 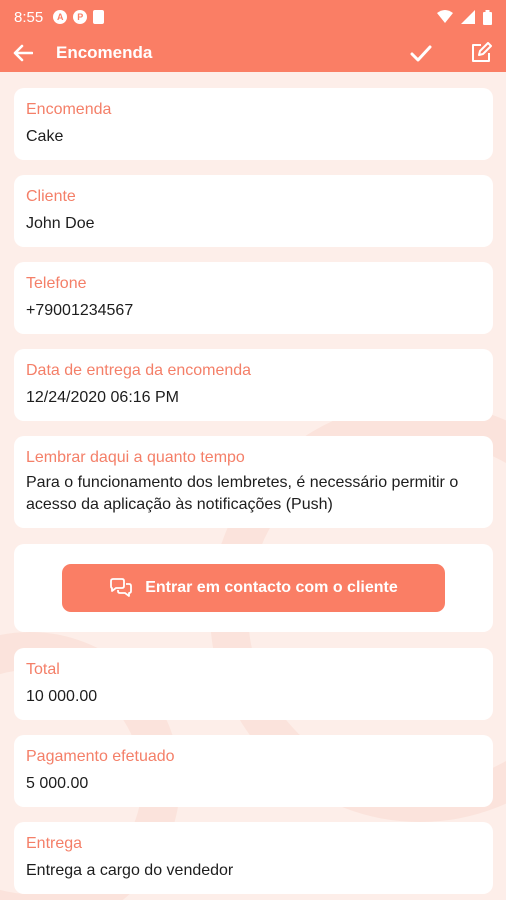 What do you see at coordinates (100, 756) in the screenshot?
I see `field-label: Pagamento efetuado` at bounding box center [100, 756].